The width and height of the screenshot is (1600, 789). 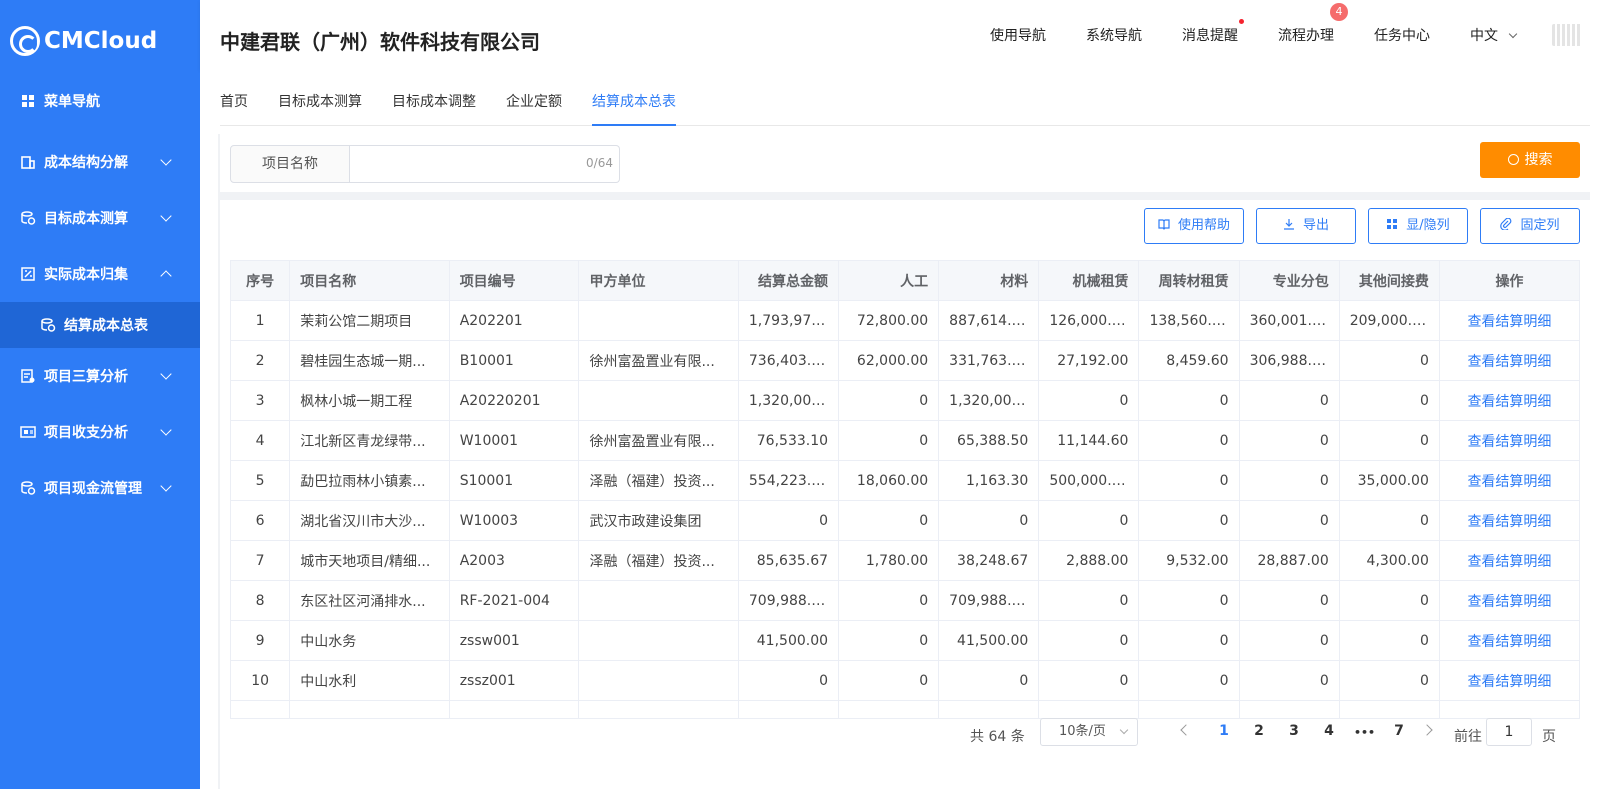 I want to click on top-nav: 使用导航 系统导航 消息提醒 流程办理 4 任务中心 中文, so click(x=1295, y=35).